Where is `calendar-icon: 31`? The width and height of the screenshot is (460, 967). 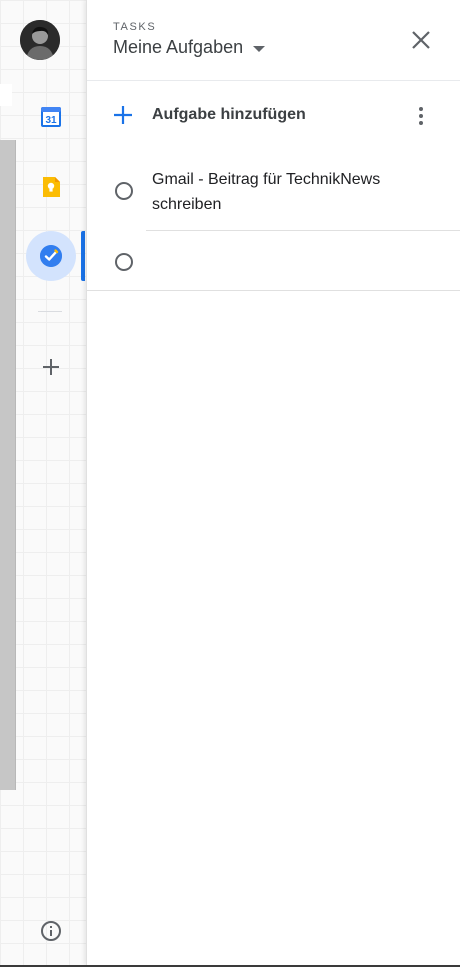 calendar-icon: 31 is located at coordinates (51, 117).